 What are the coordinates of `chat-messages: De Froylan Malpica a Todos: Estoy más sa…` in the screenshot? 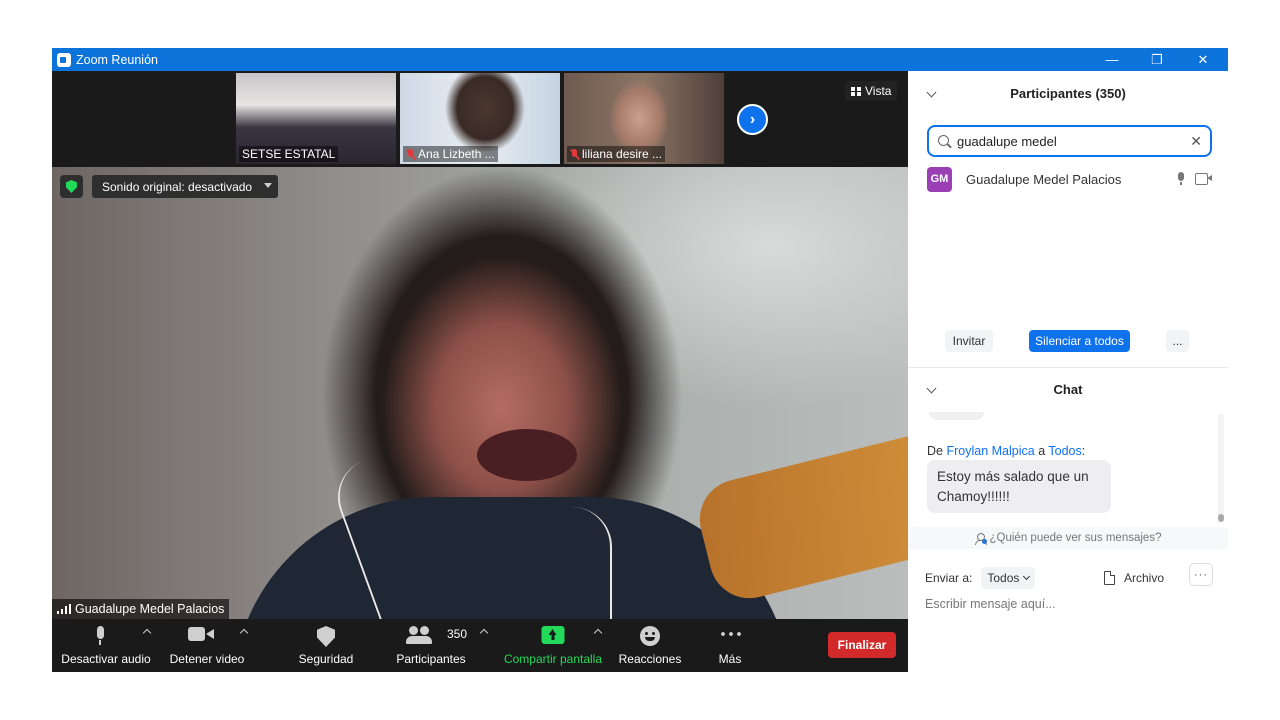 It's located at (1068, 468).